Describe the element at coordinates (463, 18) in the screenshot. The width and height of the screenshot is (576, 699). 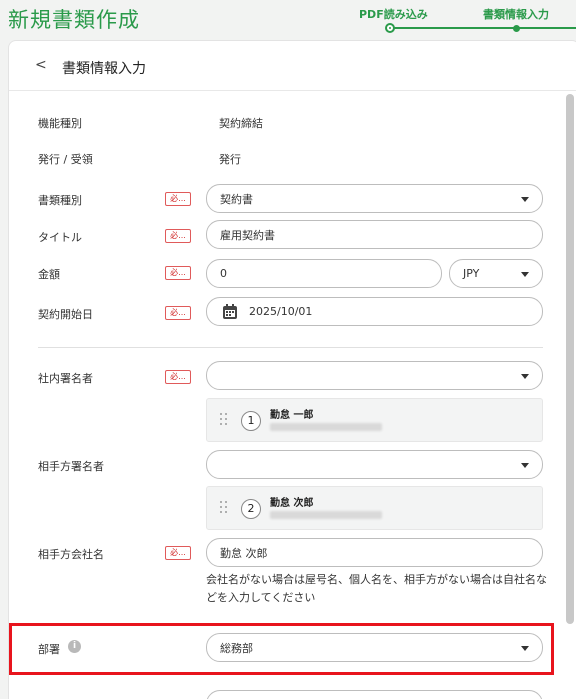
I see `progress-stepper: PDF読み込み 書類情報入力` at that location.